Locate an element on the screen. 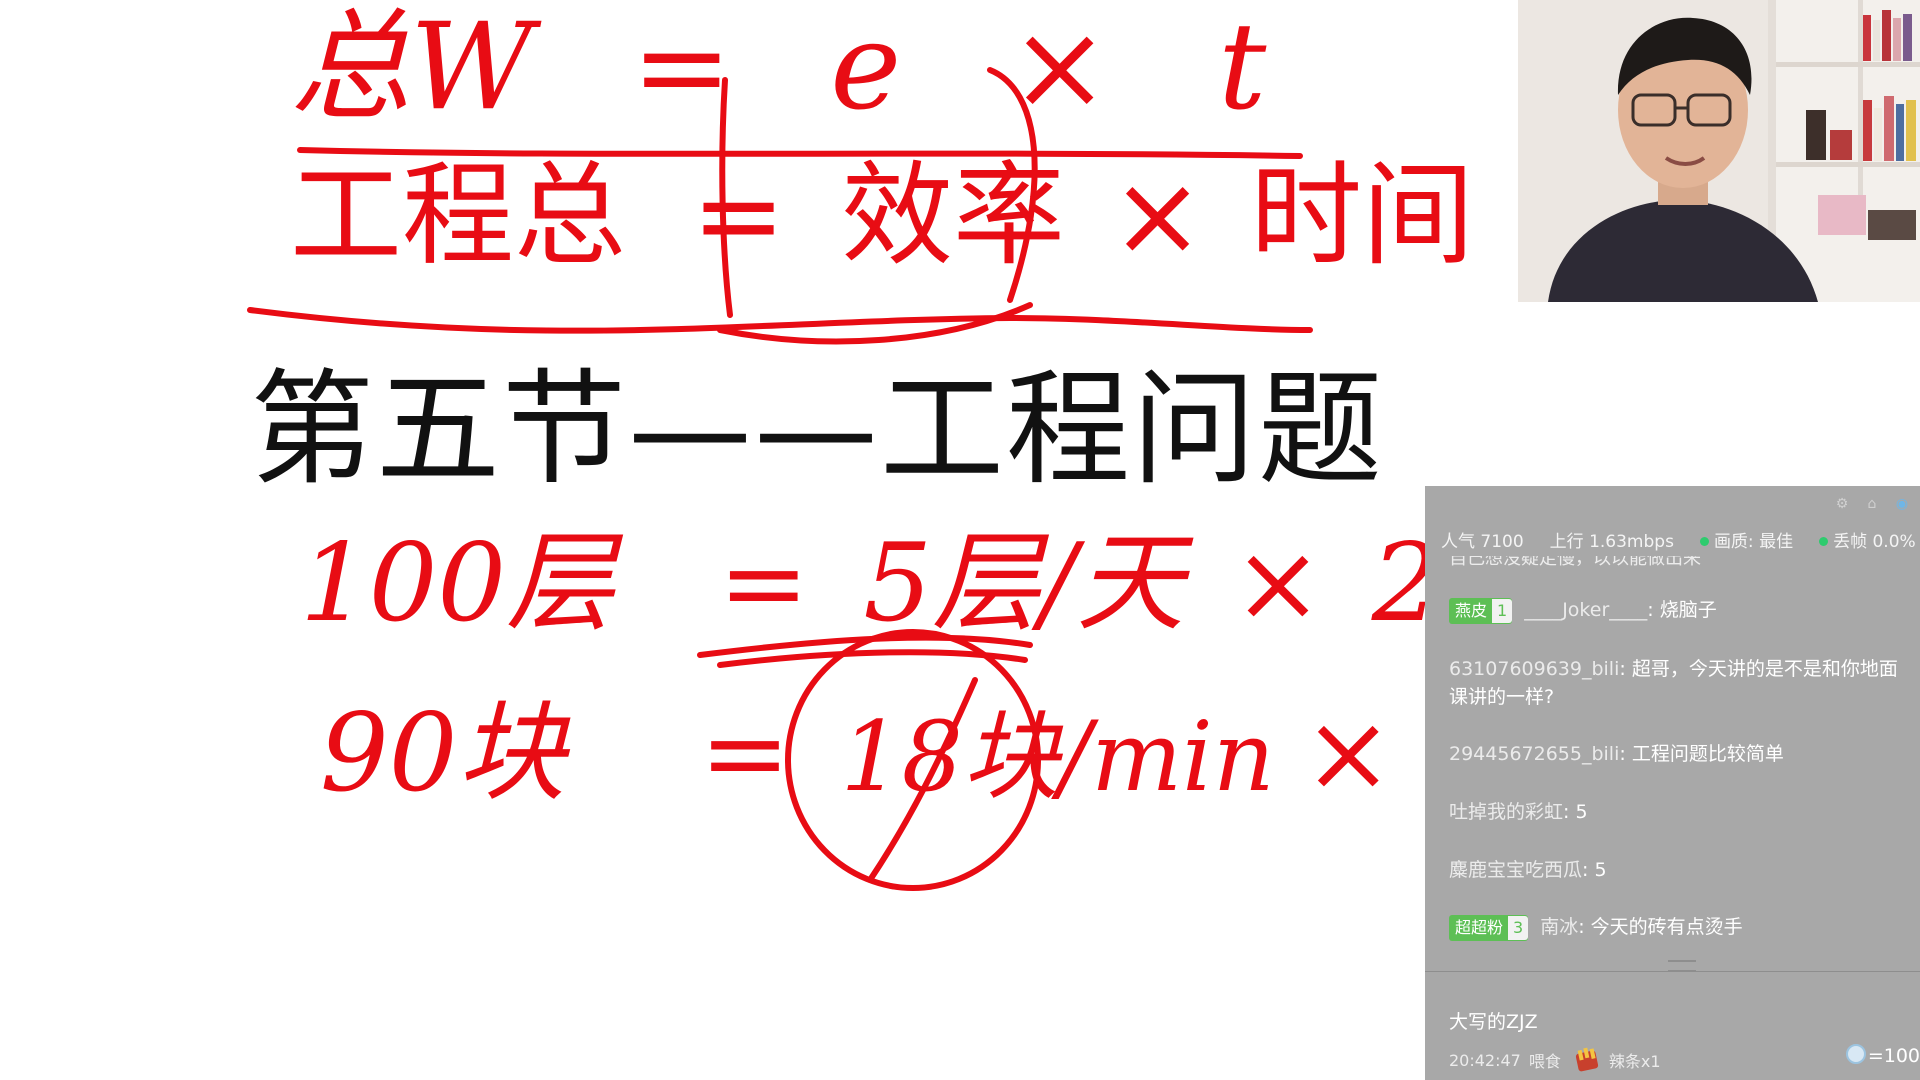  stream-stats: 人气 7100 上行 1.63mbps 画质: 最佳 丢帧 0.0% is located at coordinates (1678, 539).